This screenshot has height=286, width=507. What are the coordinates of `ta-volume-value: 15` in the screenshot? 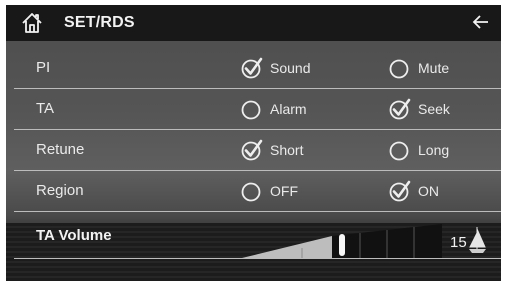 It's located at (458, 242).